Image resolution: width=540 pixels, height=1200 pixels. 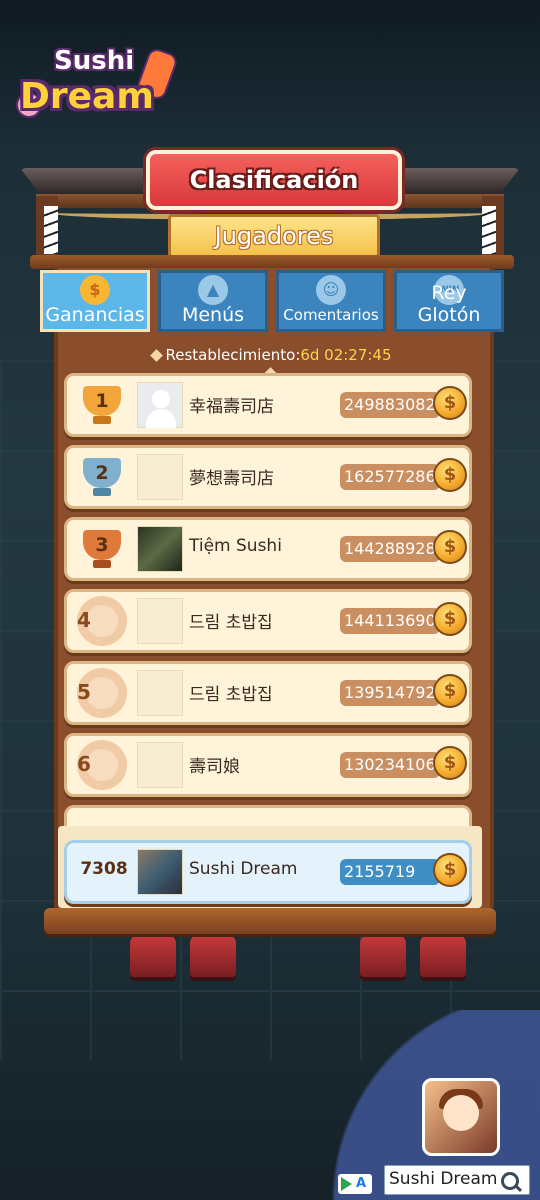 I want to click on my-rank-row: 7308 Sushi Dream 2155719 $, so click(x=268, y=872).